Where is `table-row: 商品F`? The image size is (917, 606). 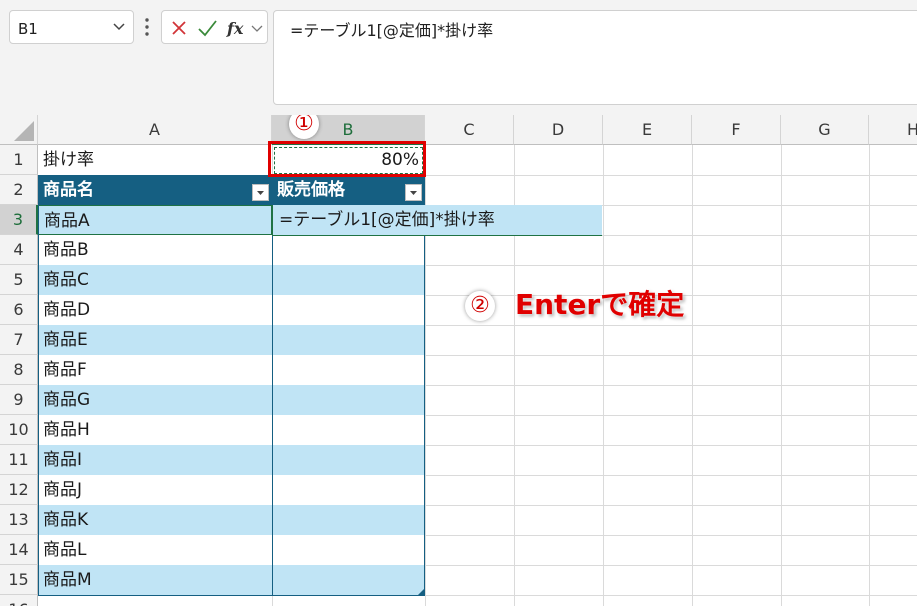 table-row: 商品F is located at coordinates (155, 370).